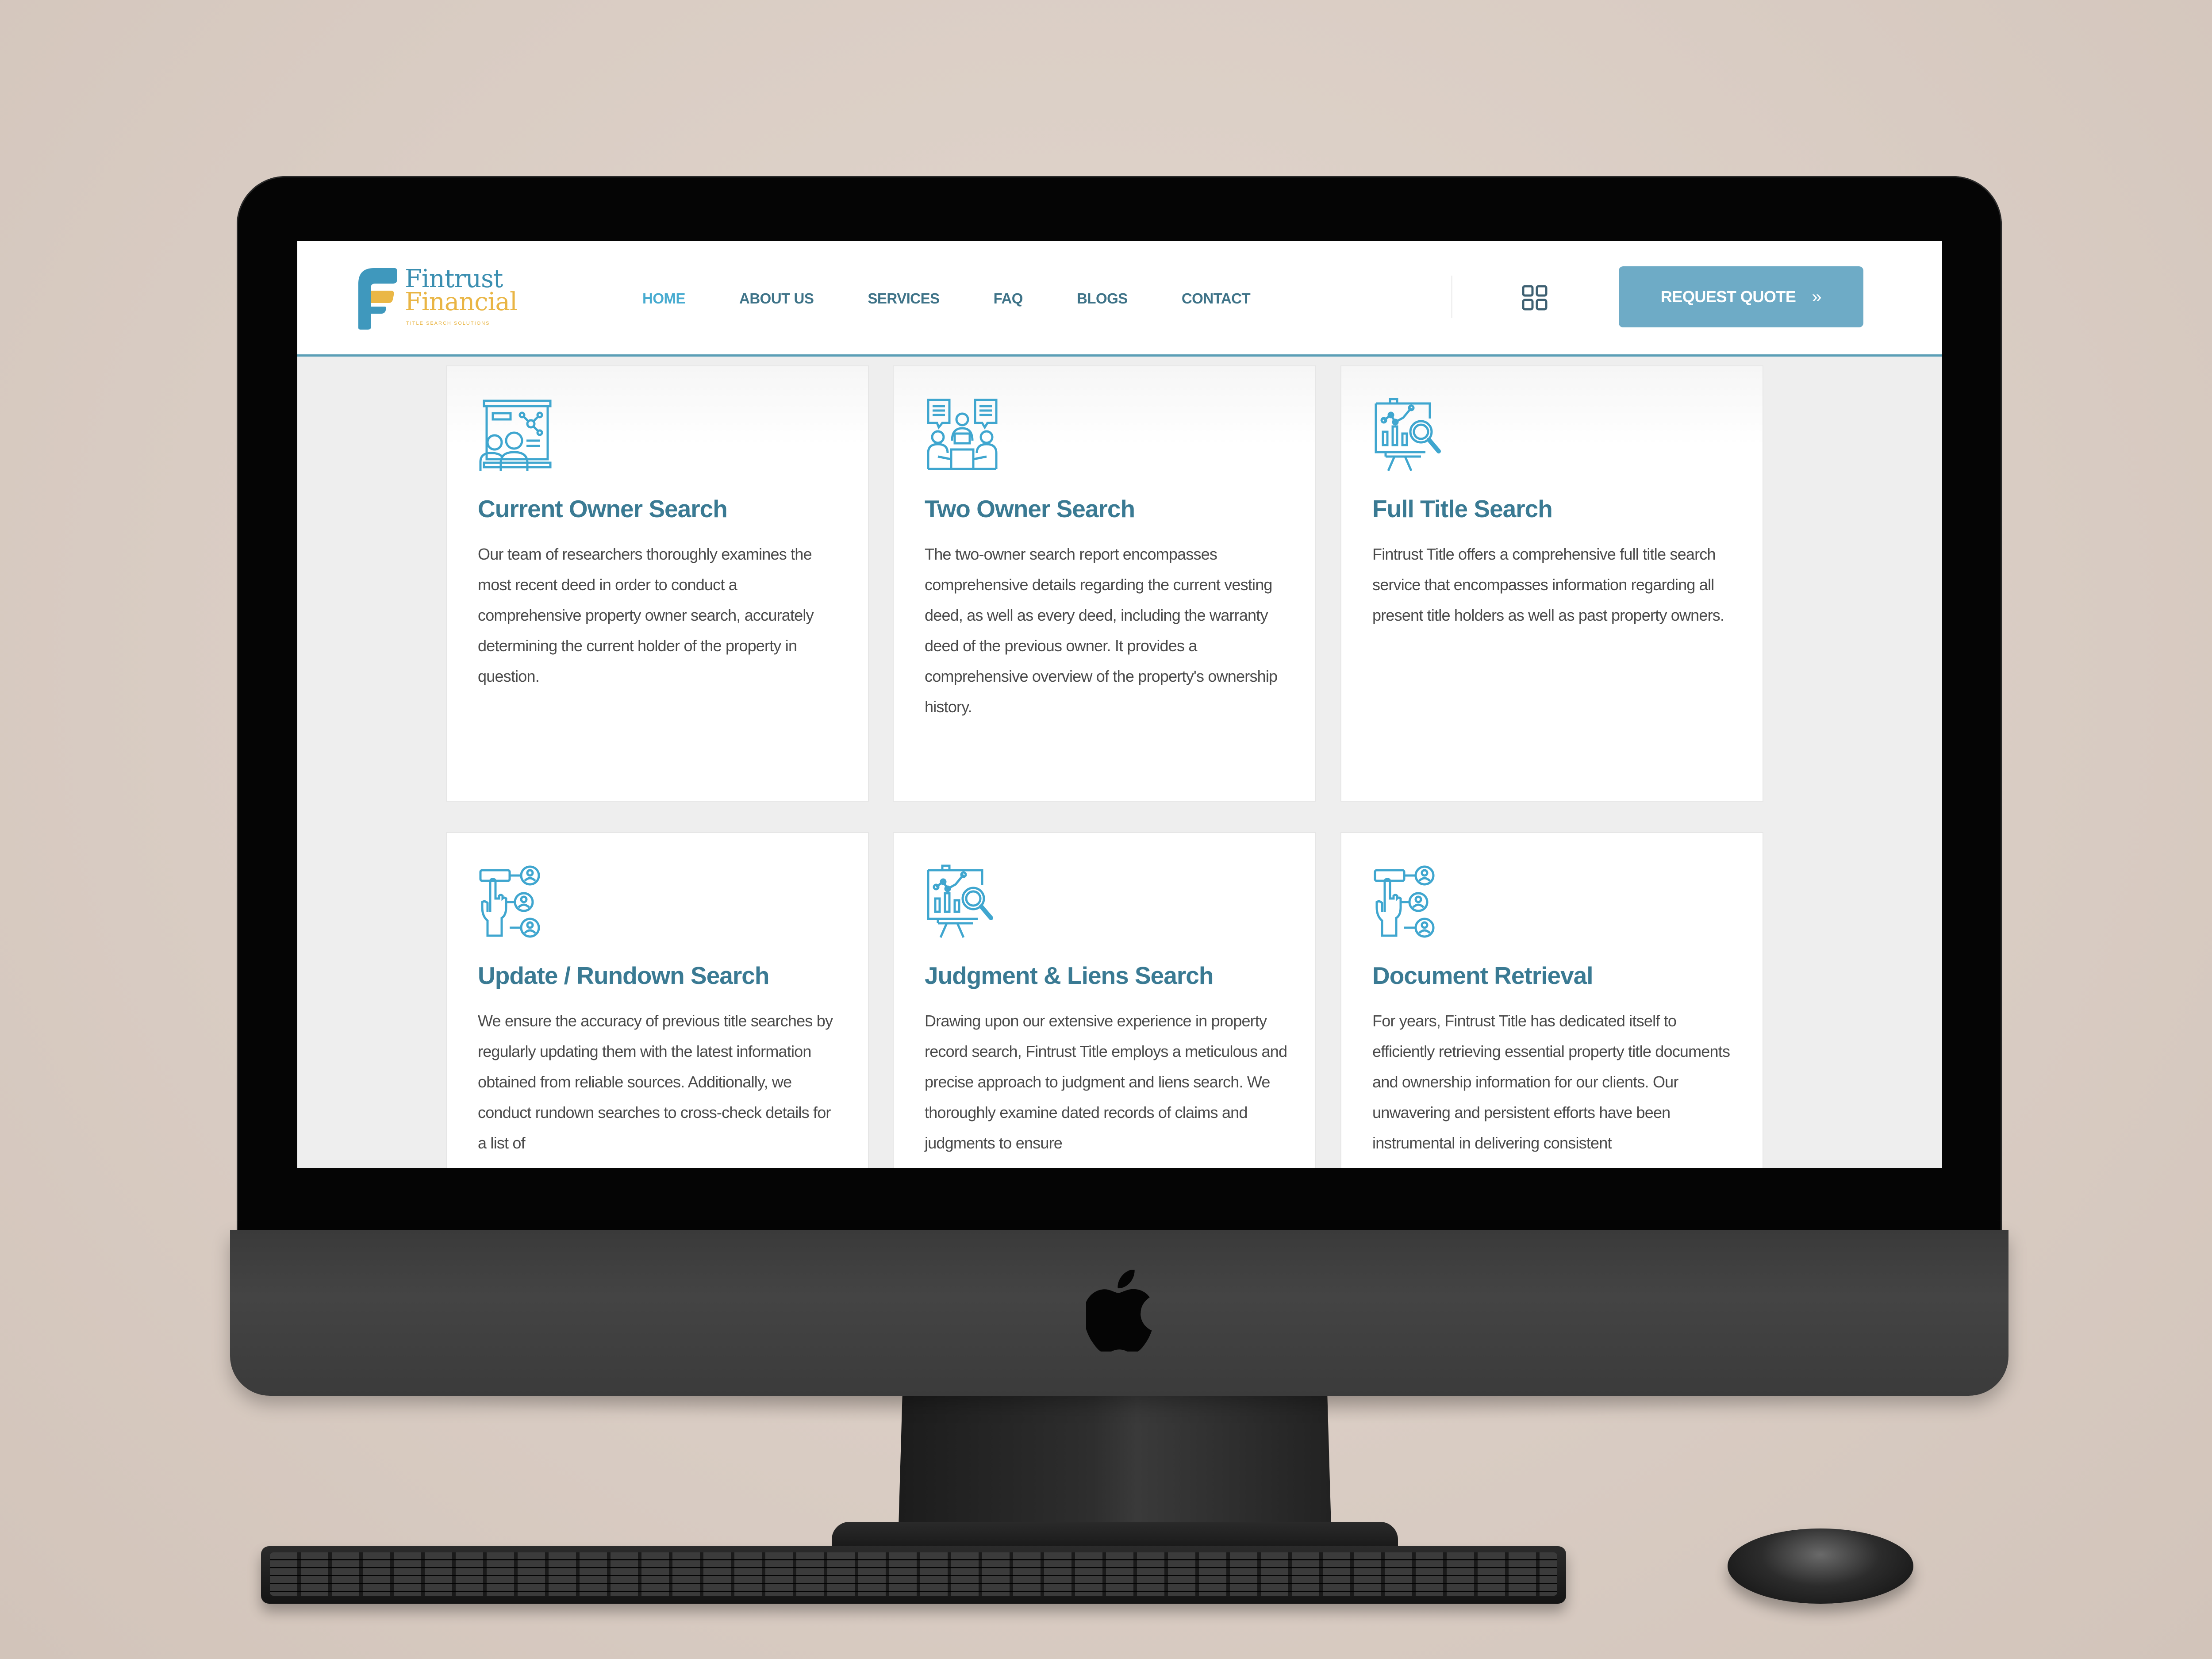 This screenshot has height=1659, width=2212. What do you see at coordinates (1535, 298) in the screenshot?
I see `grid-menu-icon` at bounding box center [1535, 298].